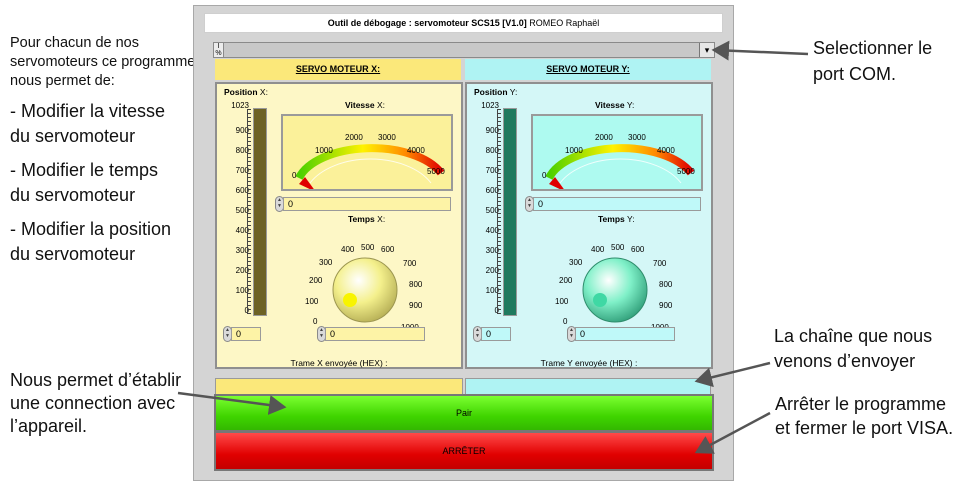 Image resolution: width=972 pixels, height=488 pixels. I want to click on annotation-line: l’appareil., so click(49, 426).